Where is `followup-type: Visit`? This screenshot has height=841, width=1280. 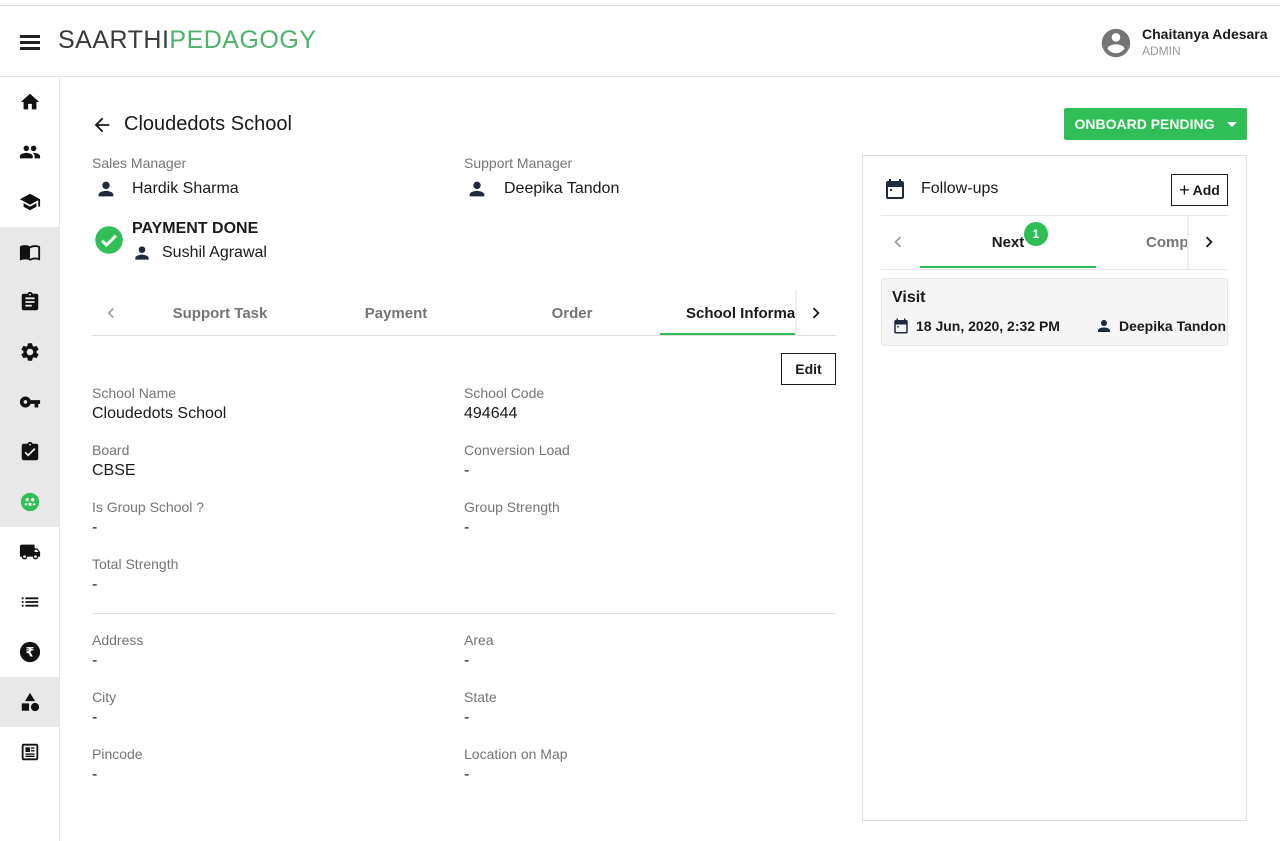
followup-type: Visit is located at coordinates (909, 297).